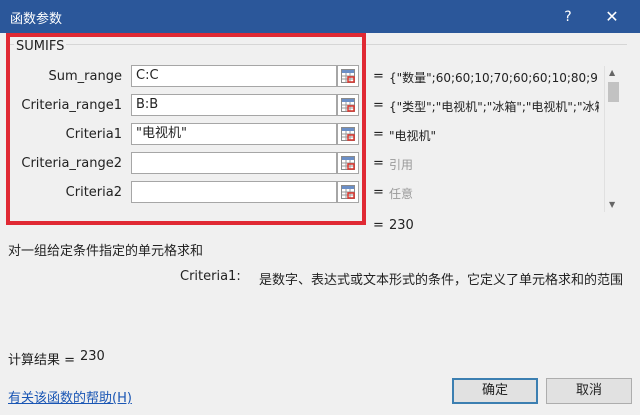 The height and width of the screenshot is (415, 640). I want to click on criteria-range1-input: B:B, so click(234, 105).